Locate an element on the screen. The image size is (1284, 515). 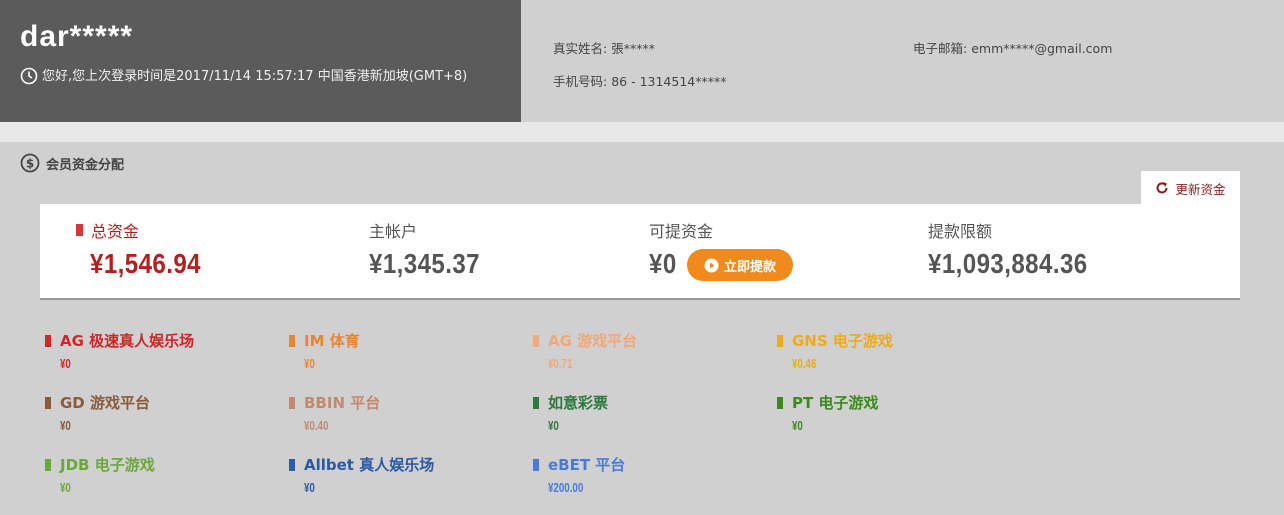
platform-item: JDB 电子游戏 ¥0 is located at coordinates (160, 474).